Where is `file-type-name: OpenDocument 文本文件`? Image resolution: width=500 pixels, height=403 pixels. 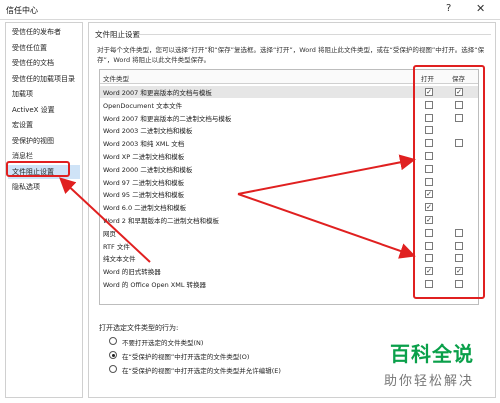 file-type-name: OpenDocument 文本文件 is located at coordinates (143, 105).